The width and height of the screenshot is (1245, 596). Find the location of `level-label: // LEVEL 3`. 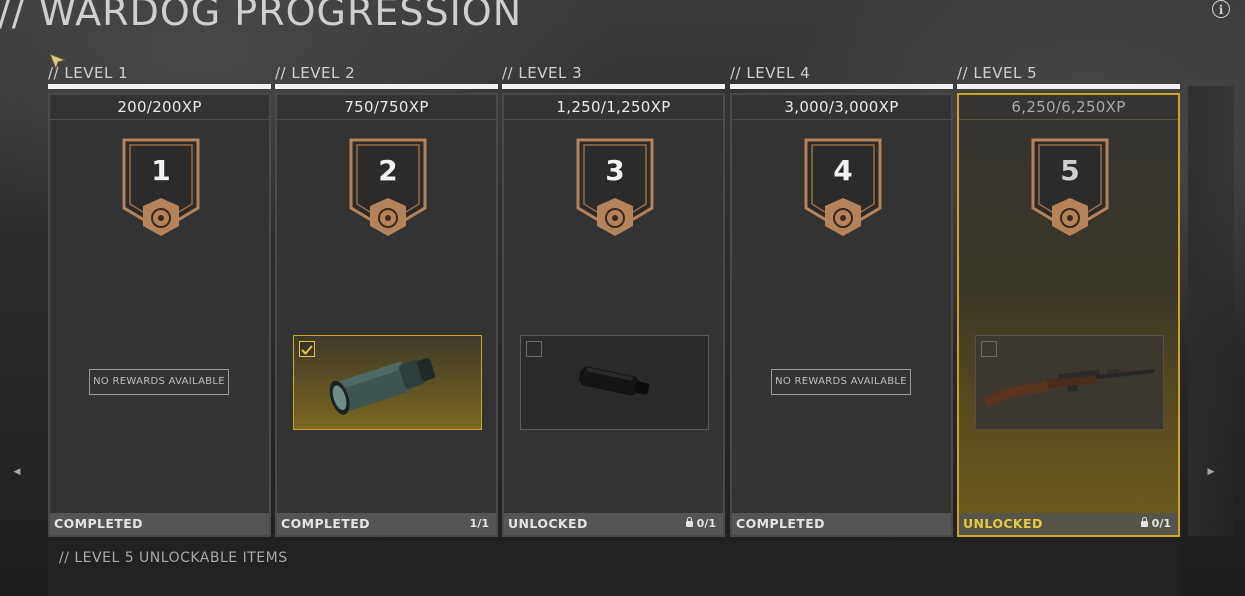

level-label: // LEVEL 3 is located at coordinates (542, 73).